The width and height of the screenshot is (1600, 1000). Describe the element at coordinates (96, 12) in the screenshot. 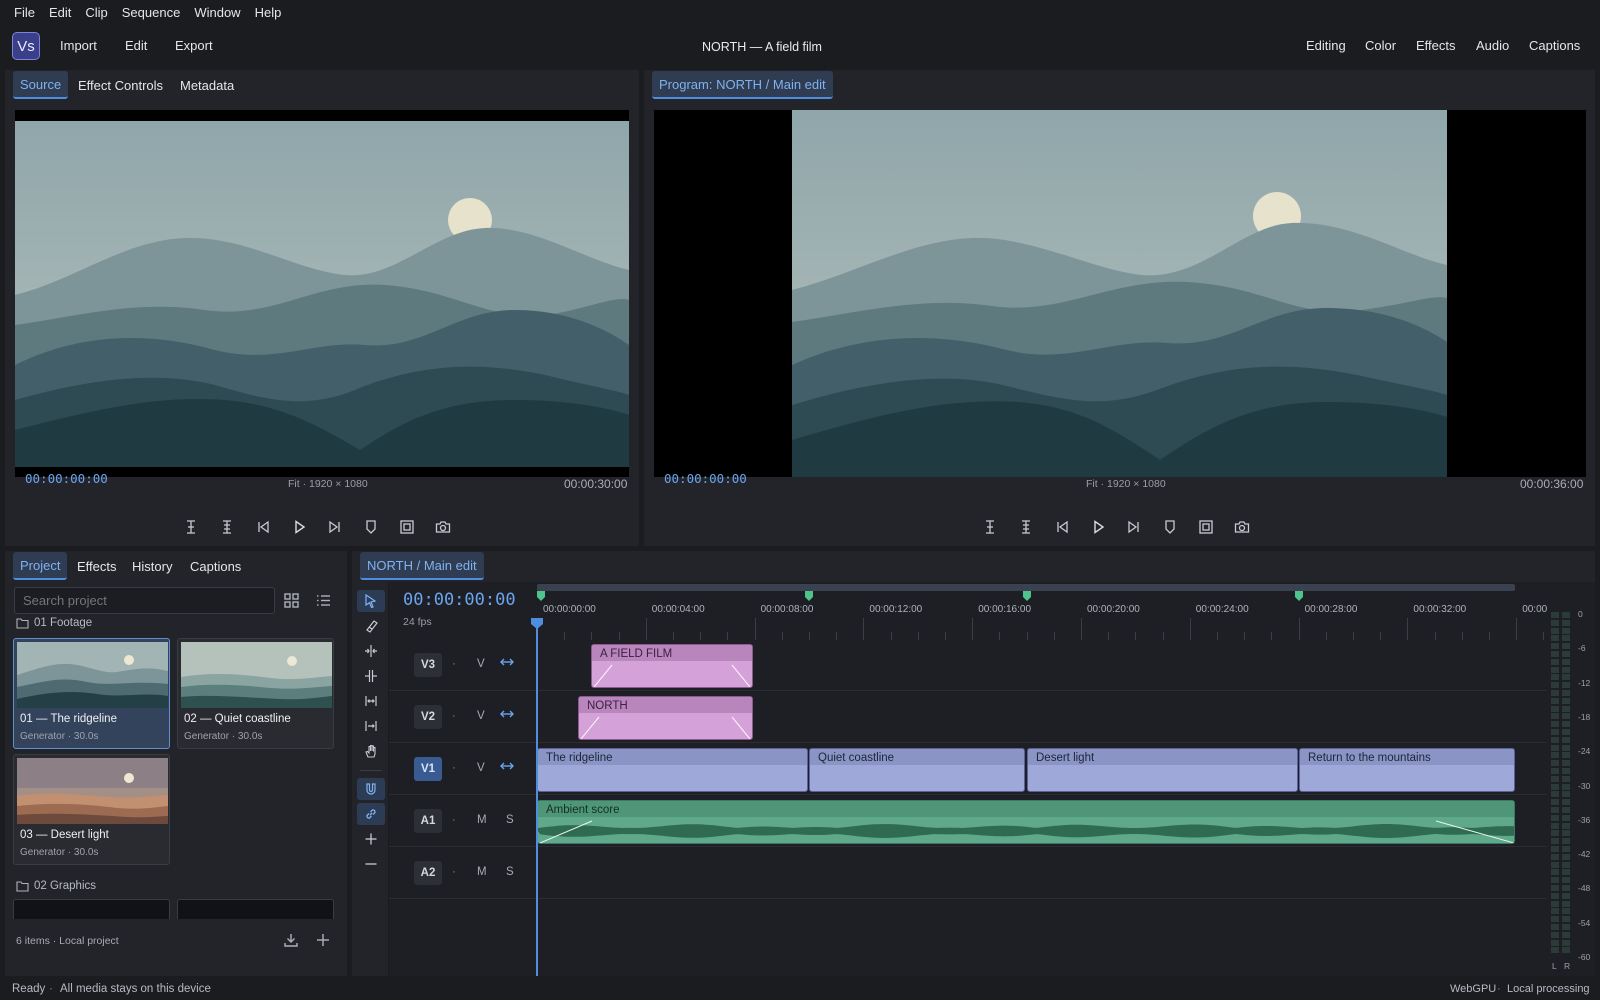

I see `menu-clip: Clip` at that location.